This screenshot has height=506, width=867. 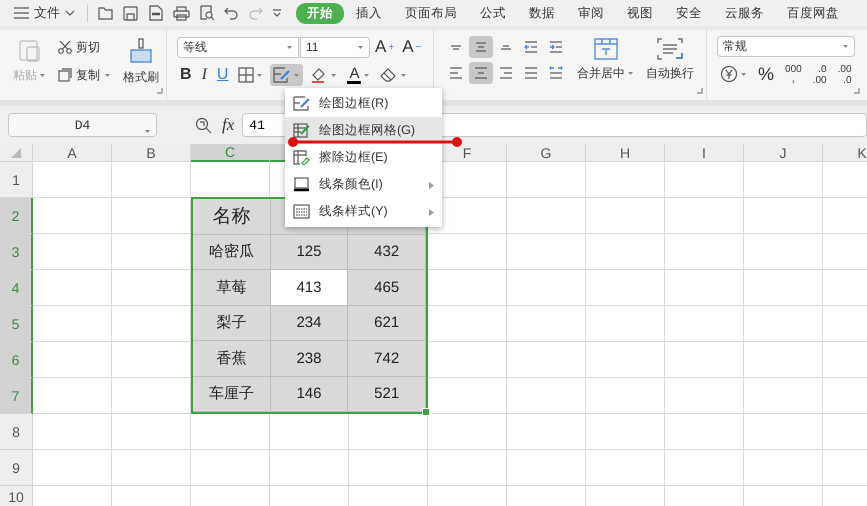 I want to click on borders-icon, so click(x=246, y=75).